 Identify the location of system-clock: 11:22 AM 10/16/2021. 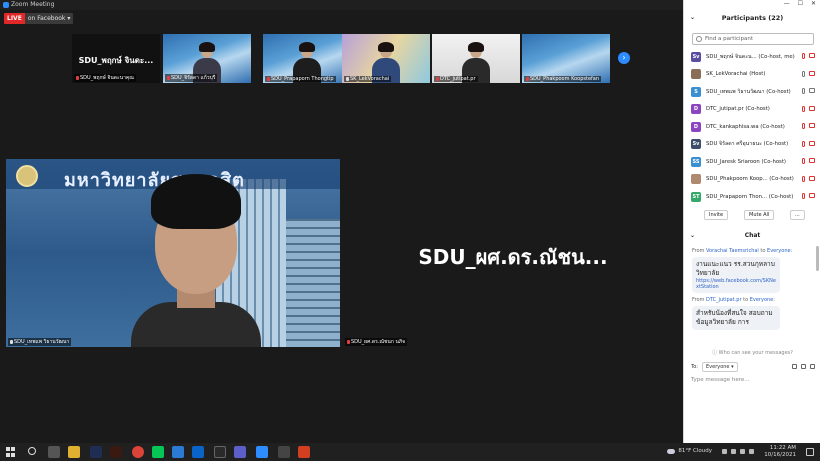
(780, 452).